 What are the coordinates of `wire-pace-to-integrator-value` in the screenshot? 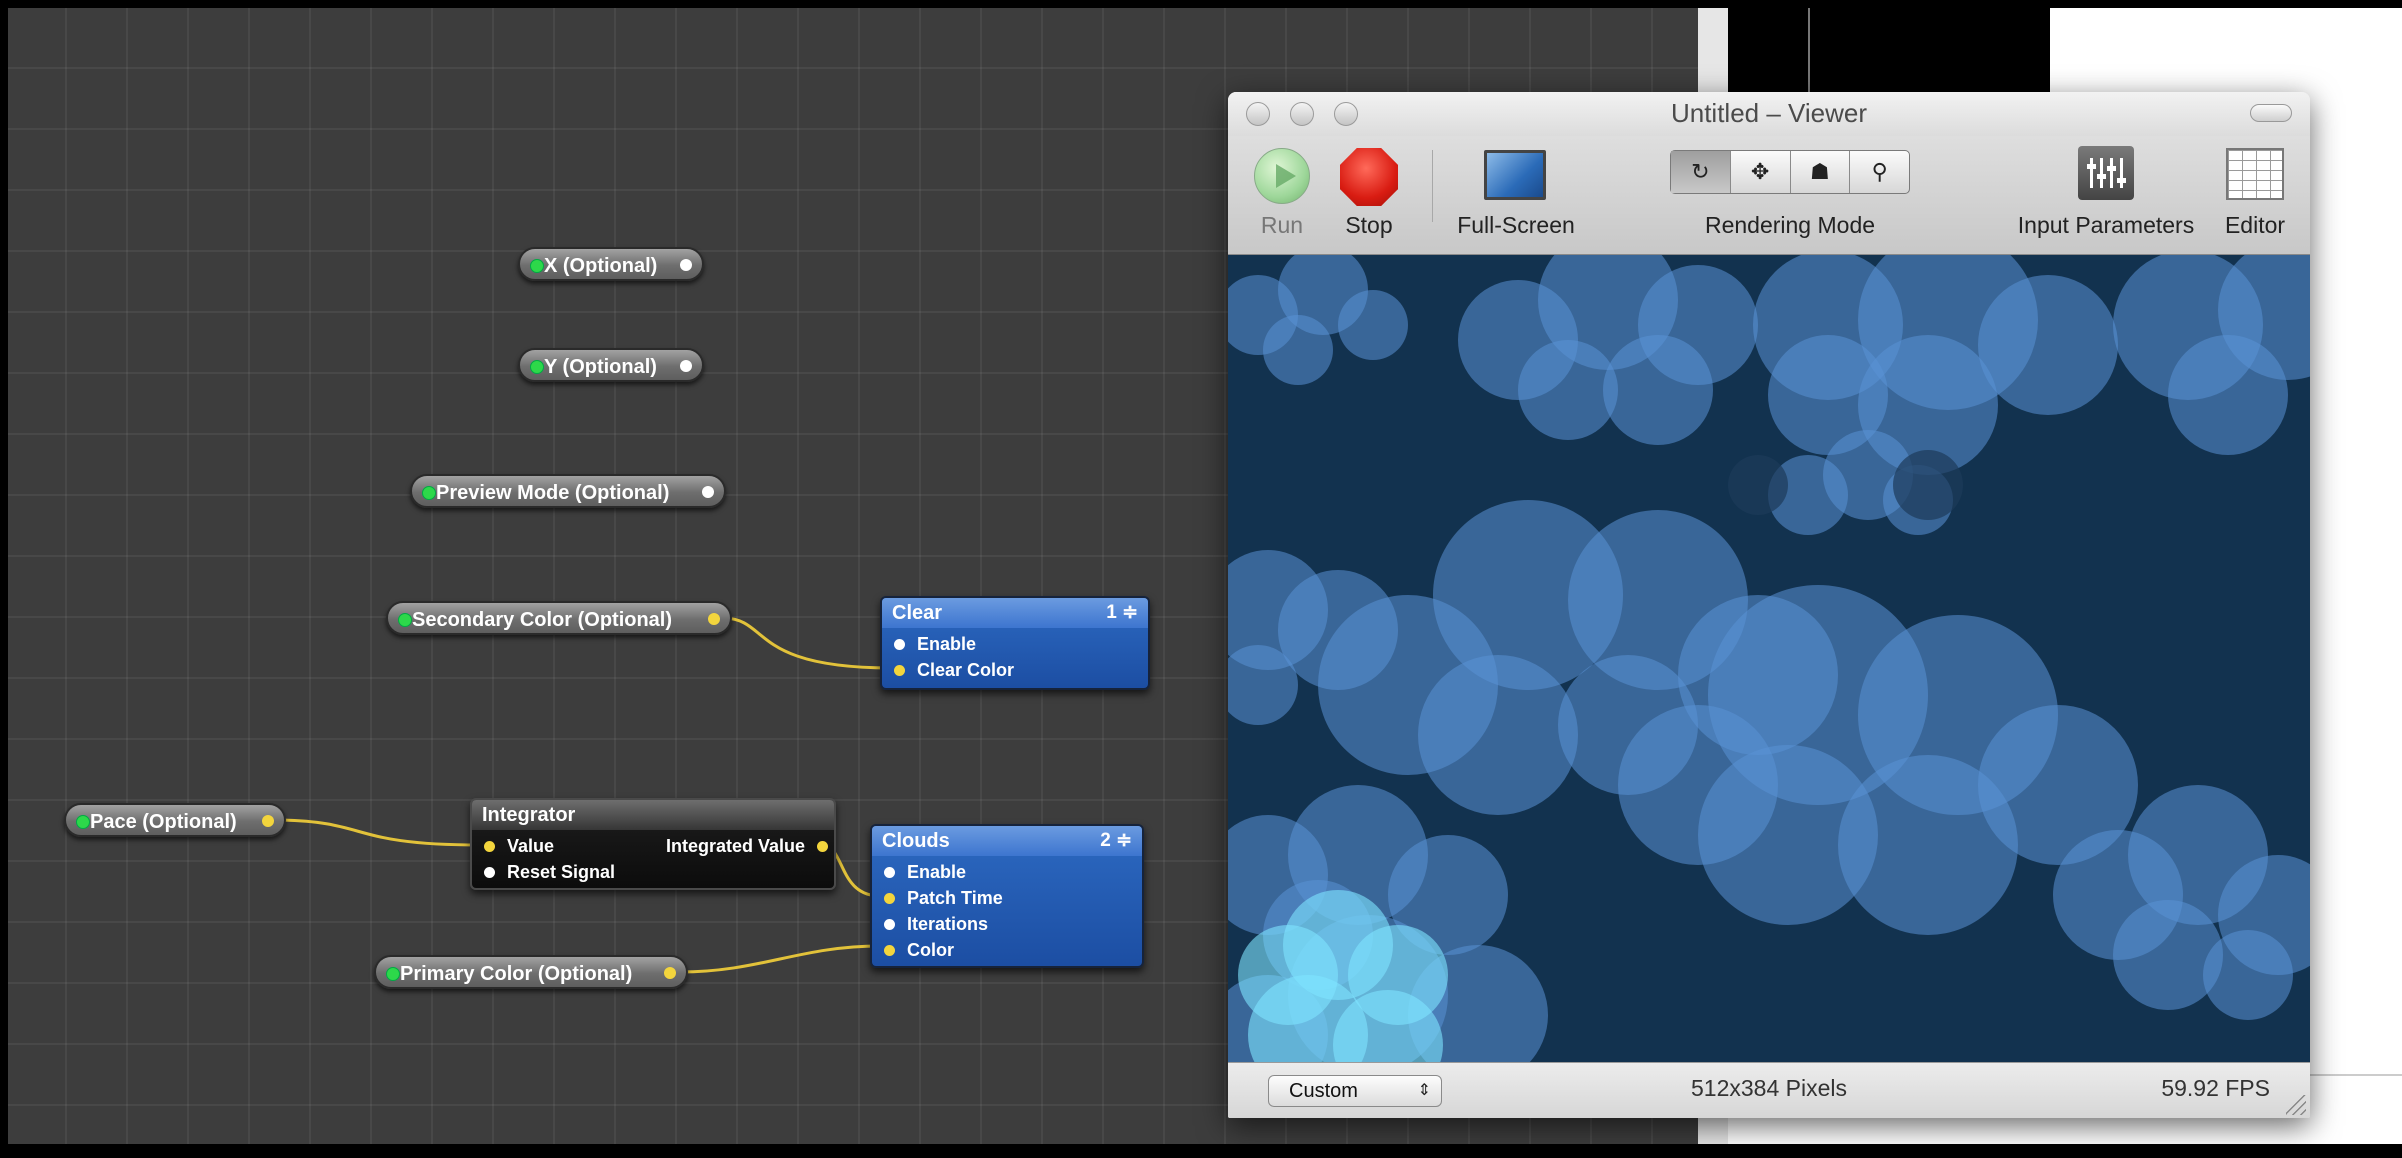 It's located at (381, 832).